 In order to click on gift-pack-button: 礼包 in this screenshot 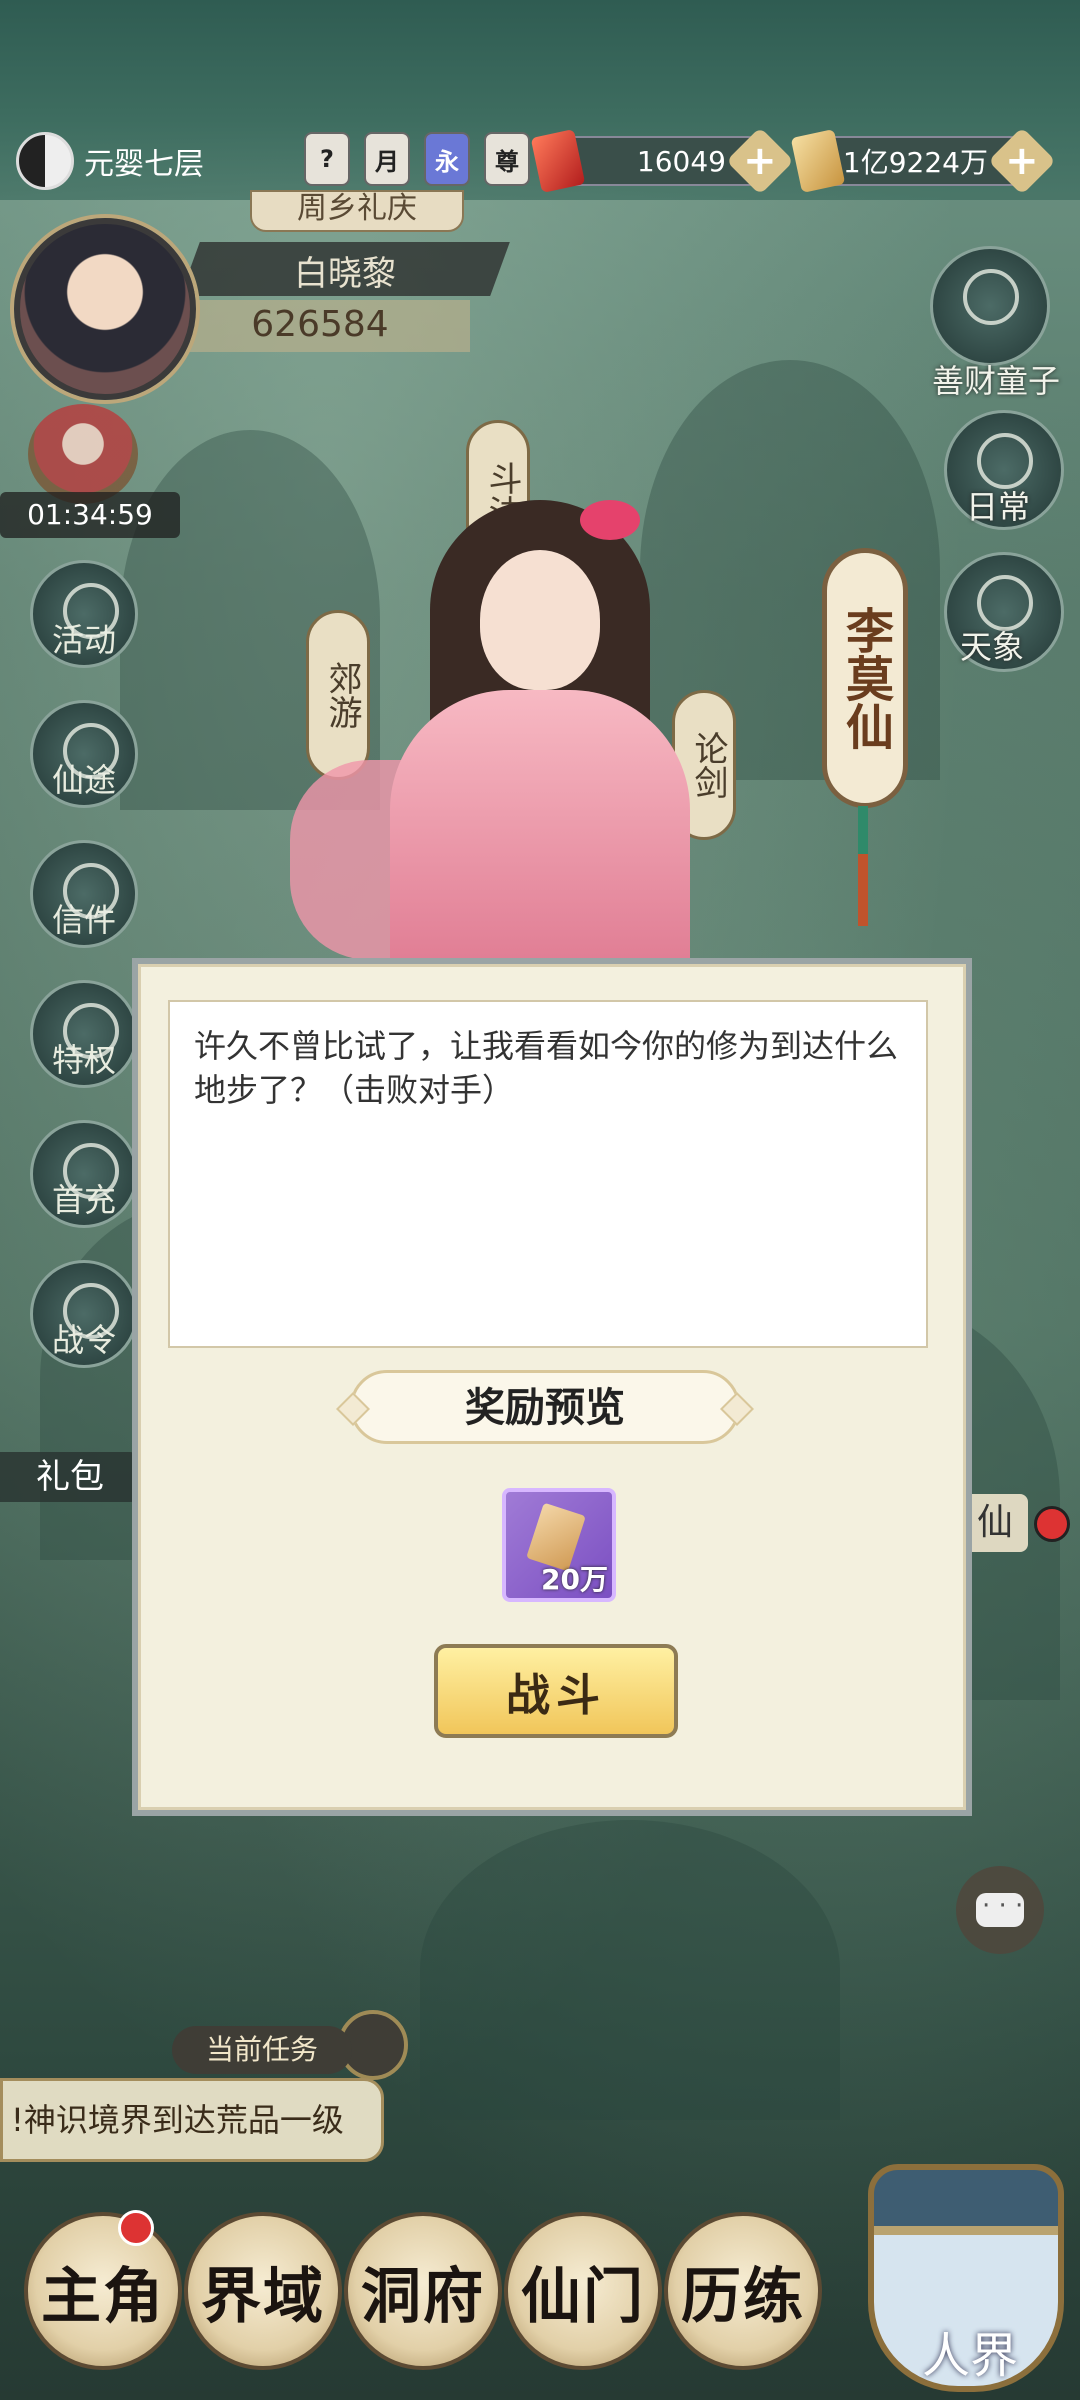, I will do `click(70, 1477)`.